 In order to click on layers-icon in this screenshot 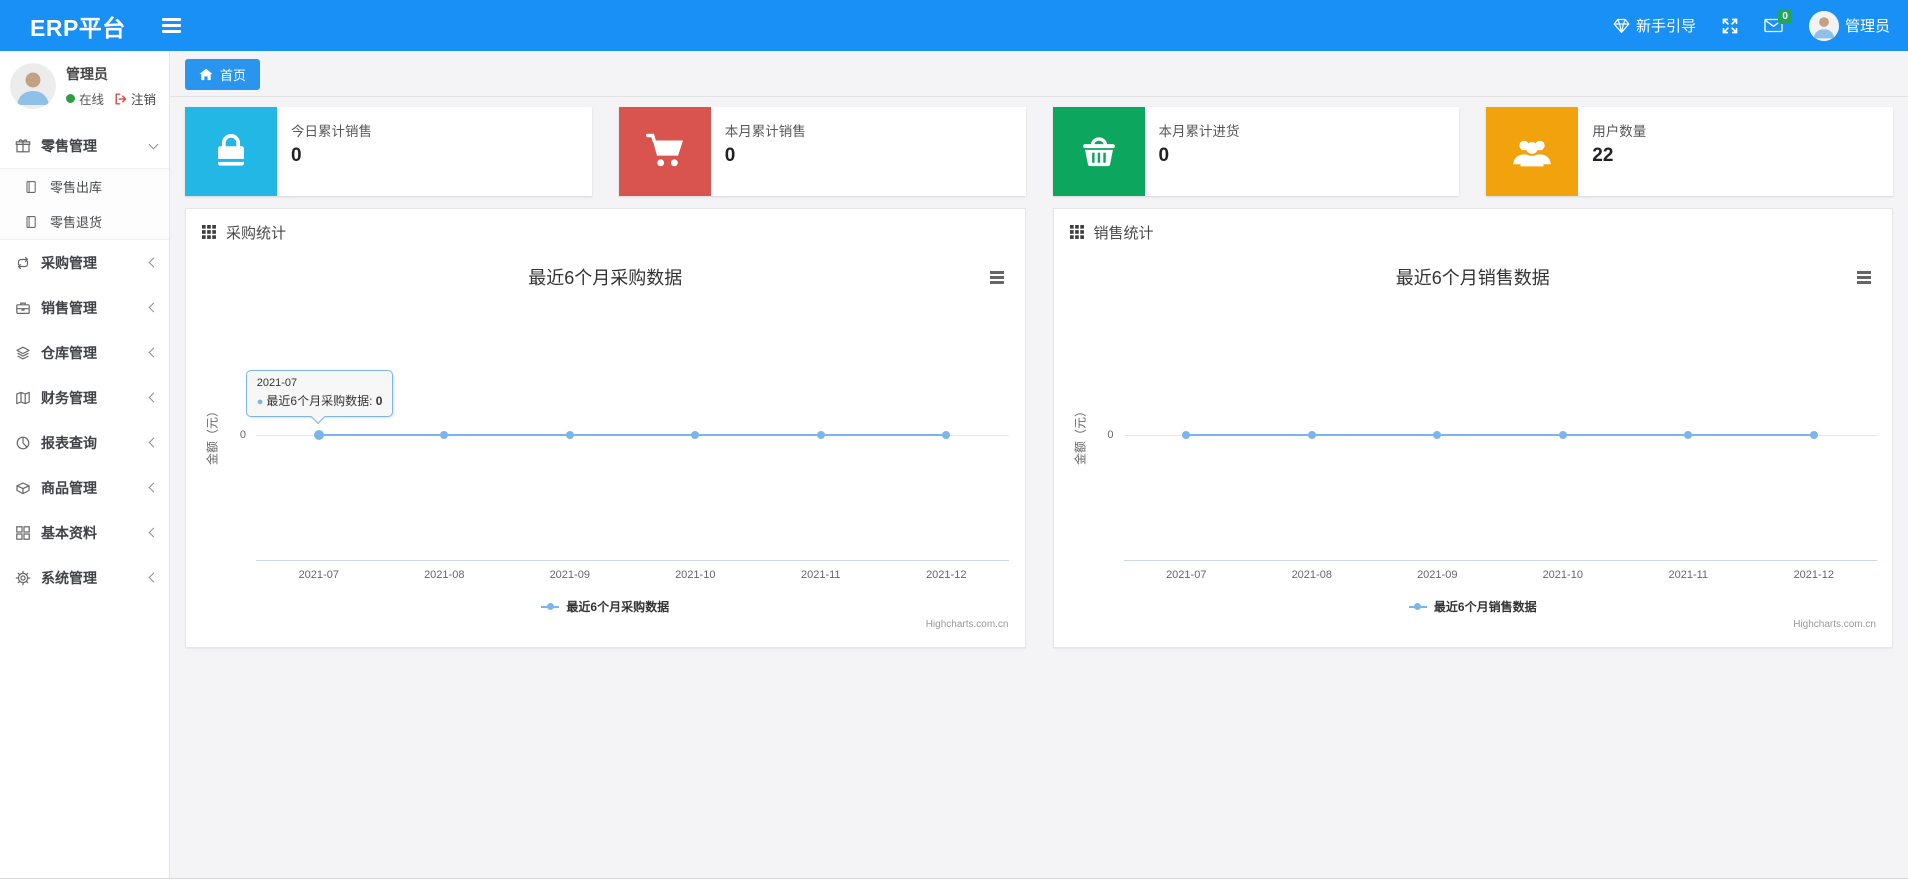, I will do `click(26, 353)`.